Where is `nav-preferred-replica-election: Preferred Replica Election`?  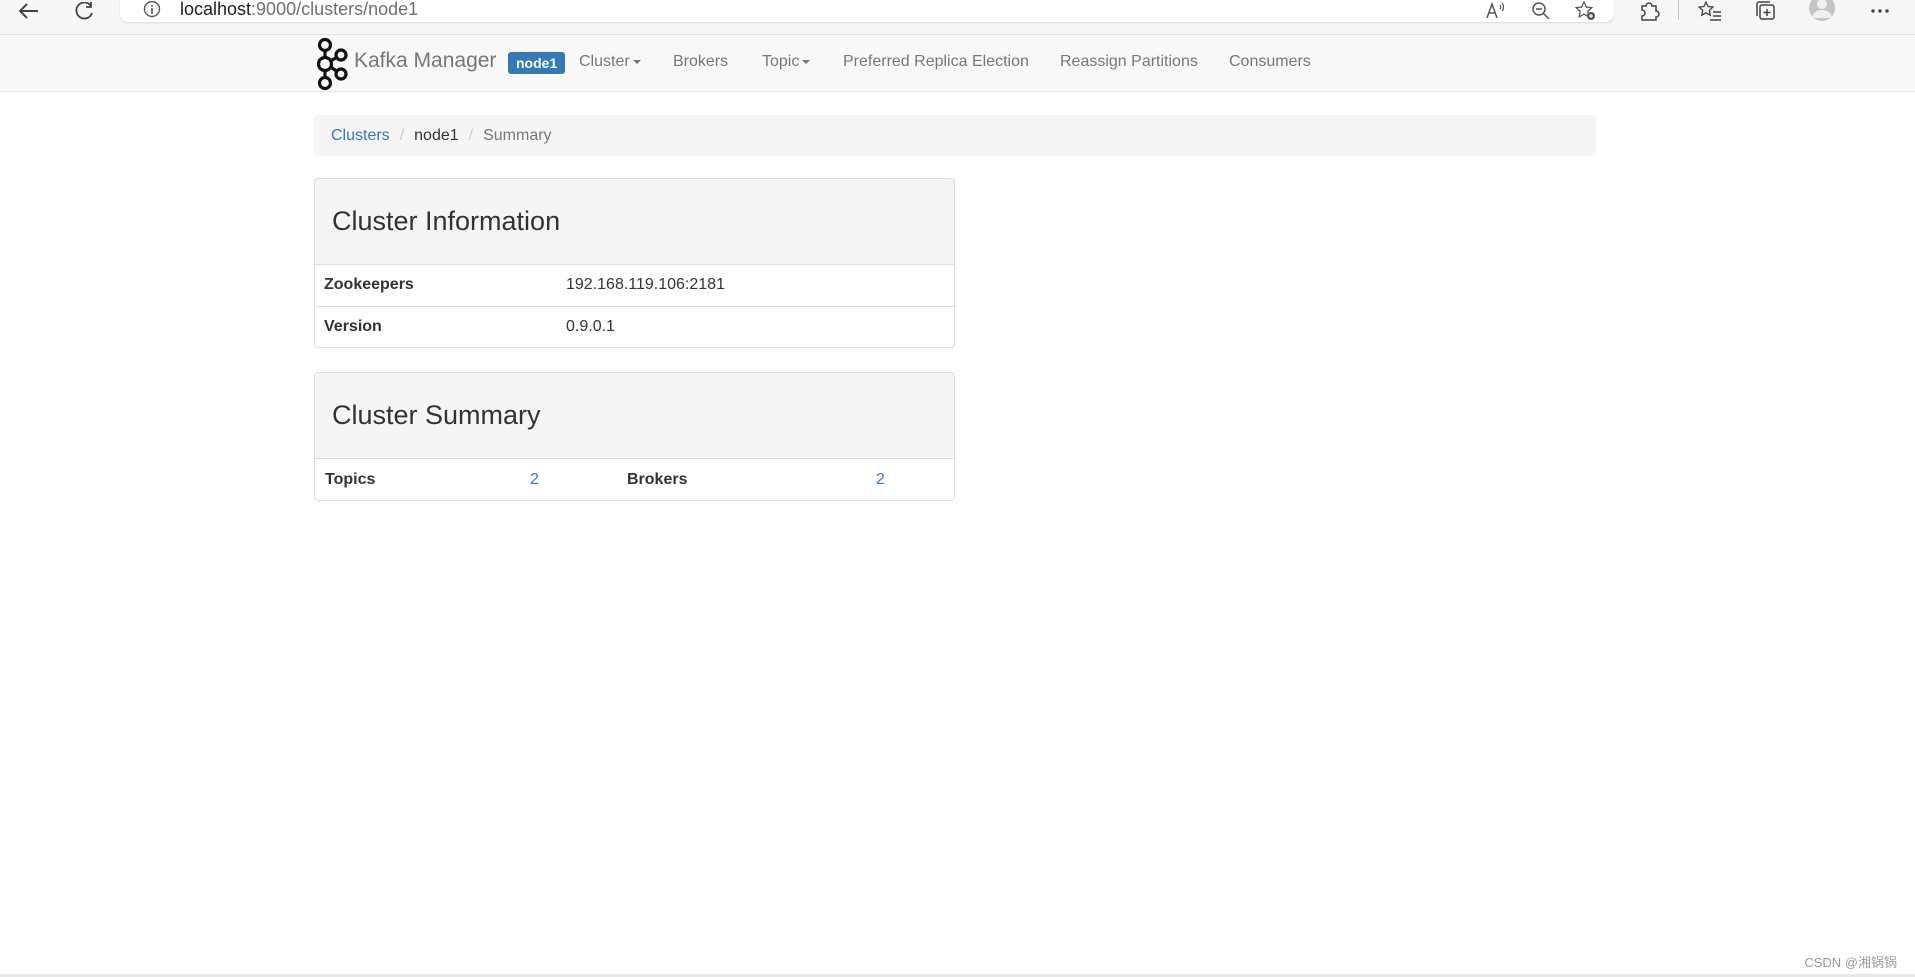 nav-preferred-replica-election: Preferred Replica Election is located at coordinates (936, 62).